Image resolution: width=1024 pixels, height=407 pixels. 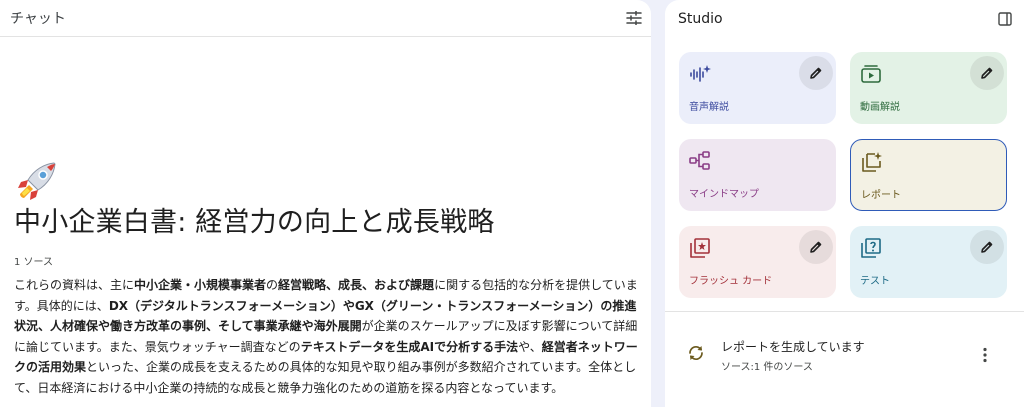 What do you see at coordinates (871, 74) in the screenshot?
I see `video-icon` at bounding box center [871, 74].